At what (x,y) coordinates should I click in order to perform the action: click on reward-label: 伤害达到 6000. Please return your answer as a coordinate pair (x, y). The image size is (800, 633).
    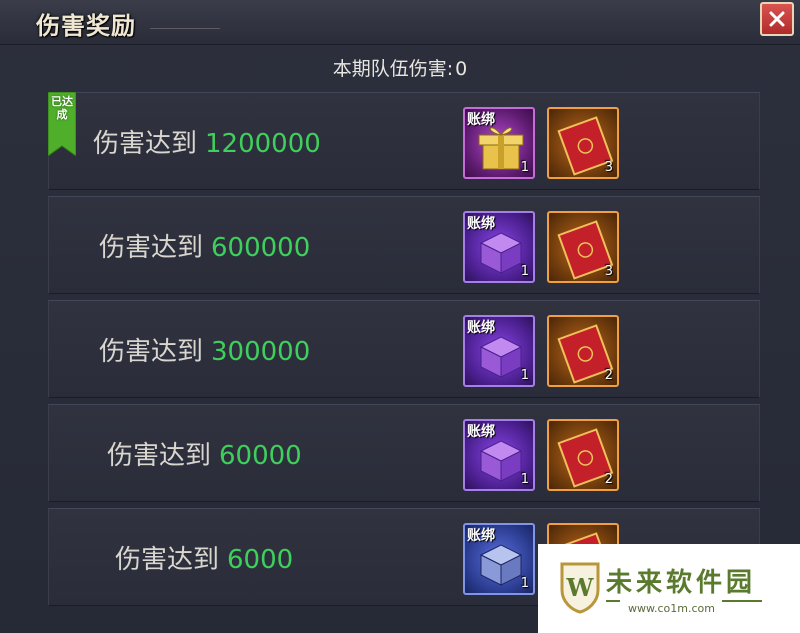
    Looking at the image, I should click on (204, 557).